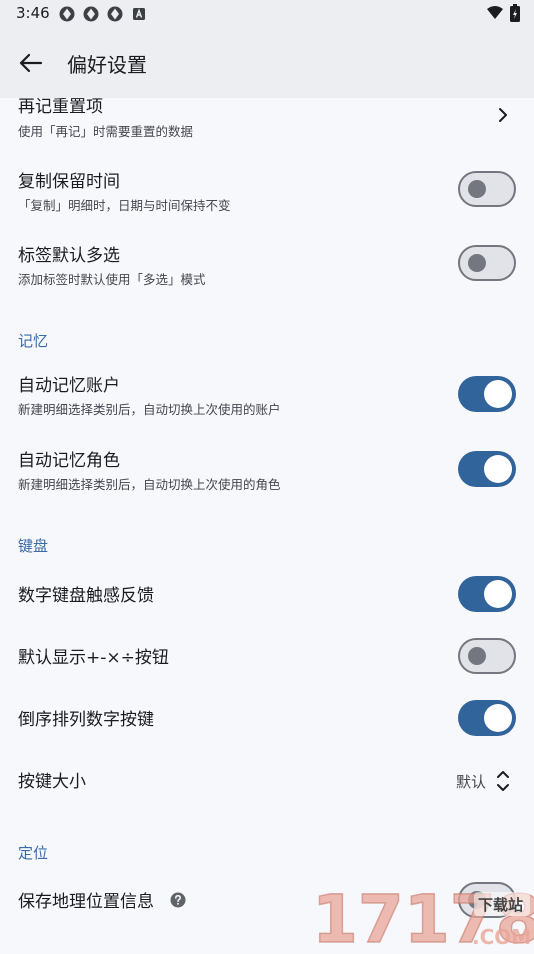 The image size is (534, 954). I want to click on tag-multi-select-toggle, so click(487, 263).